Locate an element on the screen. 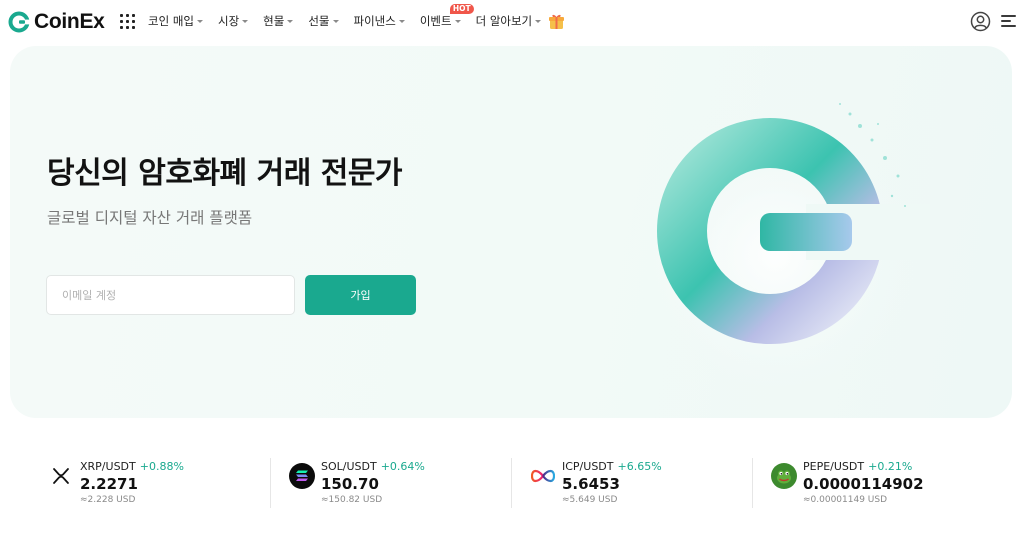 The width and height of the screenshot is (1024, 551). pair-name: SOL/USDT is located at coordinates (349, 466).